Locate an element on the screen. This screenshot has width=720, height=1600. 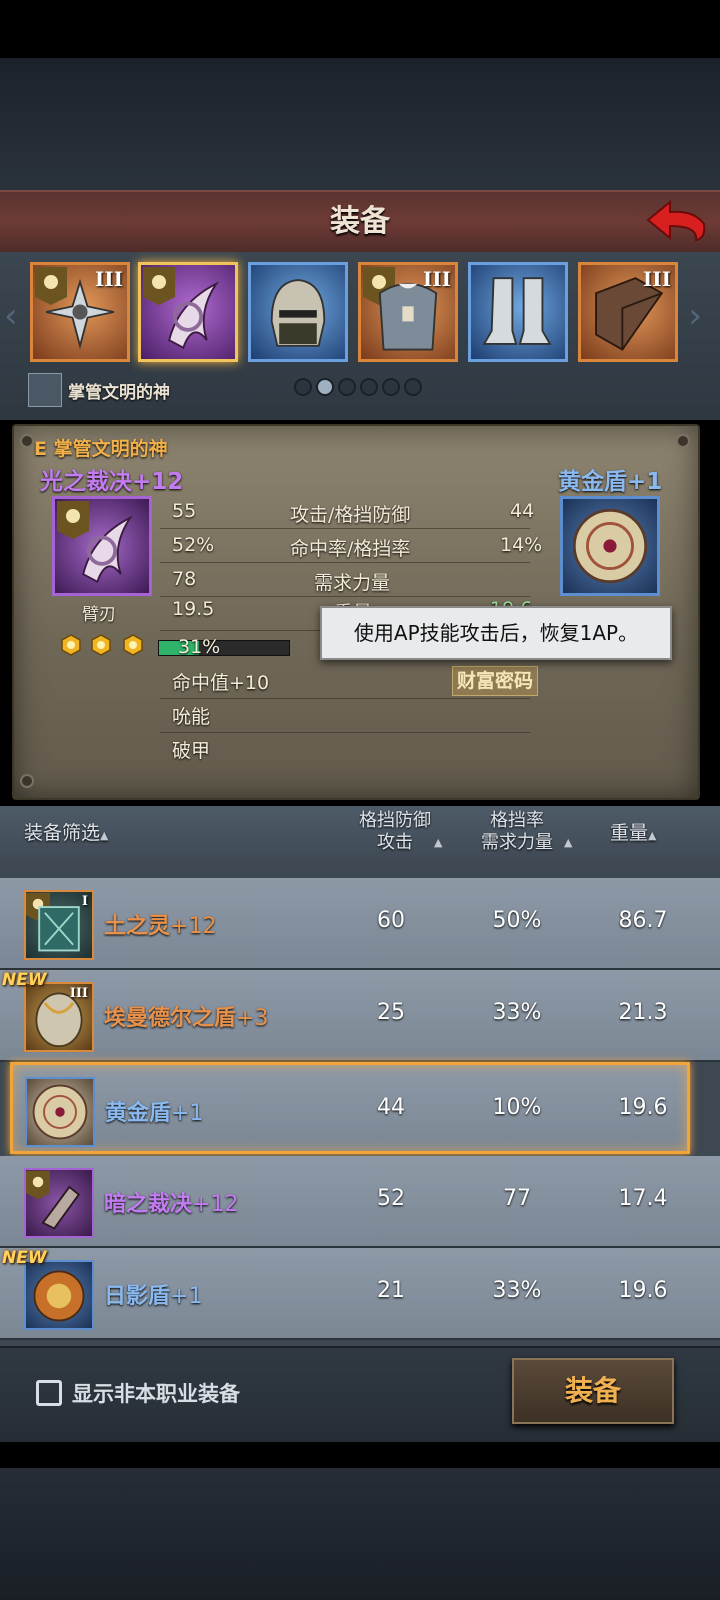
item-plus: +3 is located at coordinates (252, 1018).